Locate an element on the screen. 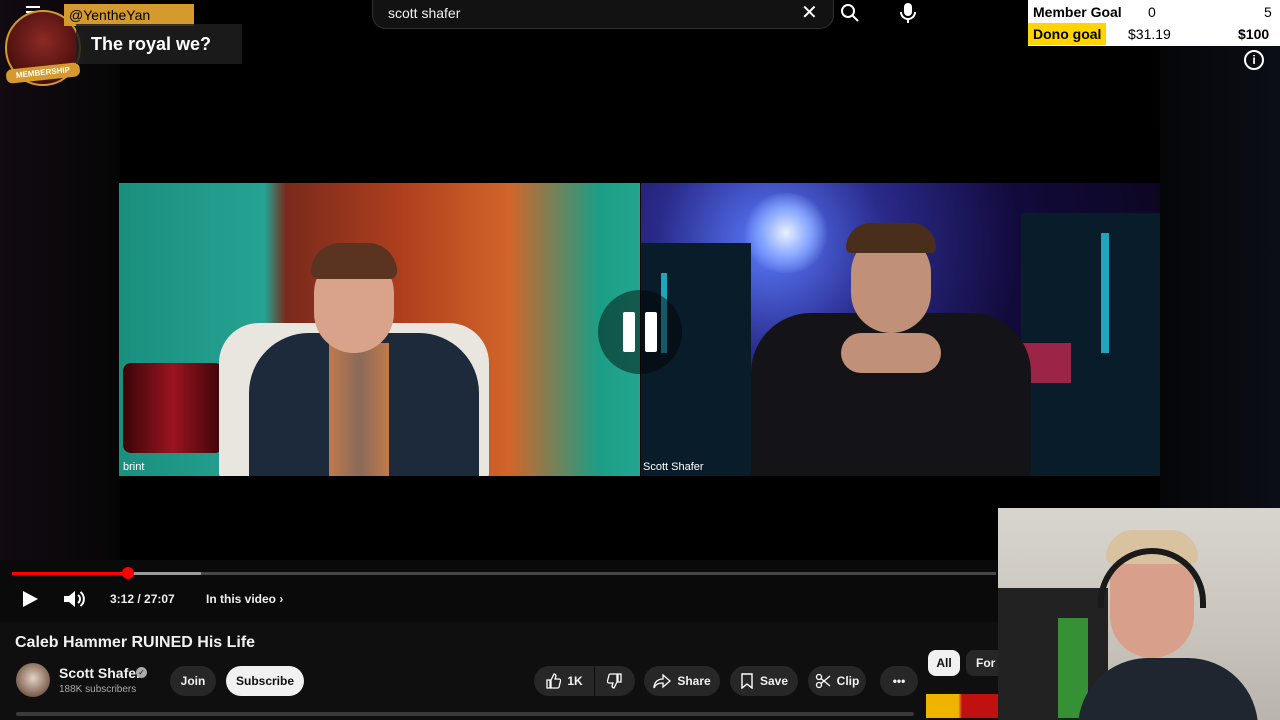  progress-played is located at coordinates (70, 573).